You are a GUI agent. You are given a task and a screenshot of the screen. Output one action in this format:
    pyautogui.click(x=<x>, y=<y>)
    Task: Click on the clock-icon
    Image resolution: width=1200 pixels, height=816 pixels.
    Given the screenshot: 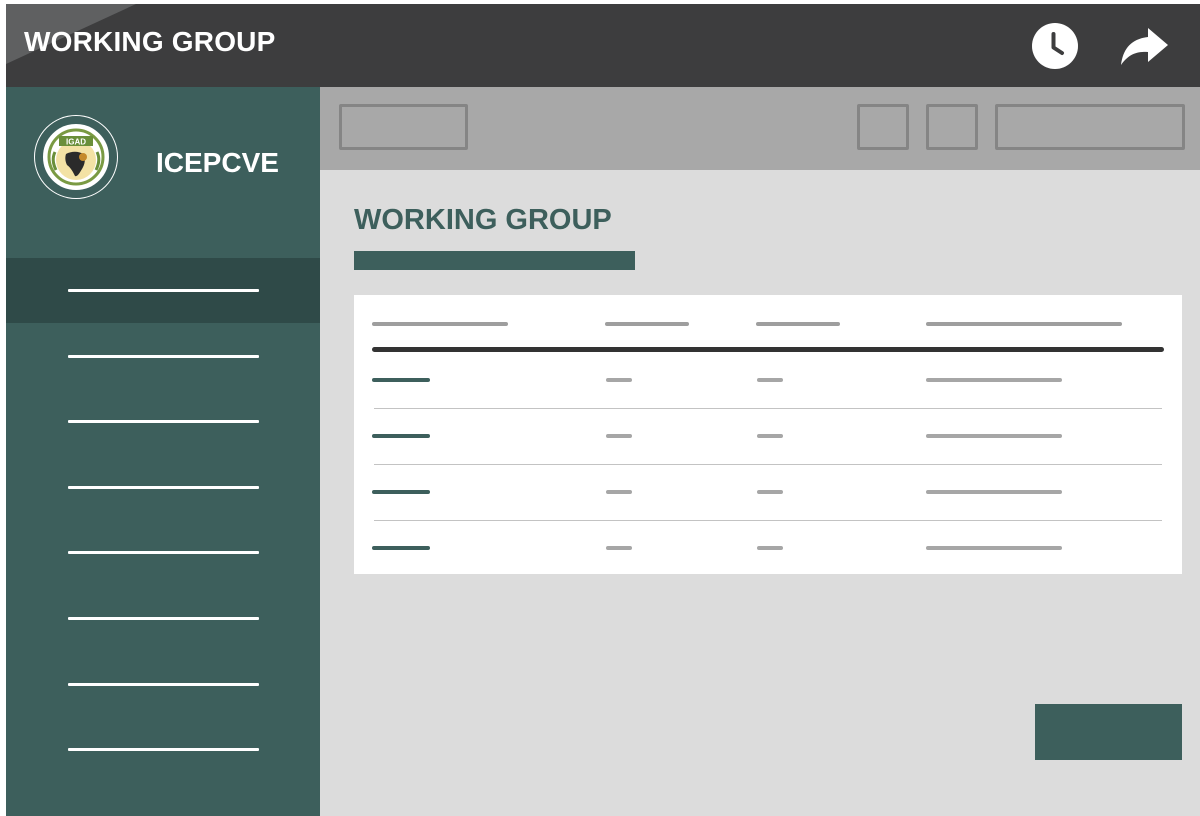 What is the action you would take?
    pyautogui.click(x=1055, y=46)
    